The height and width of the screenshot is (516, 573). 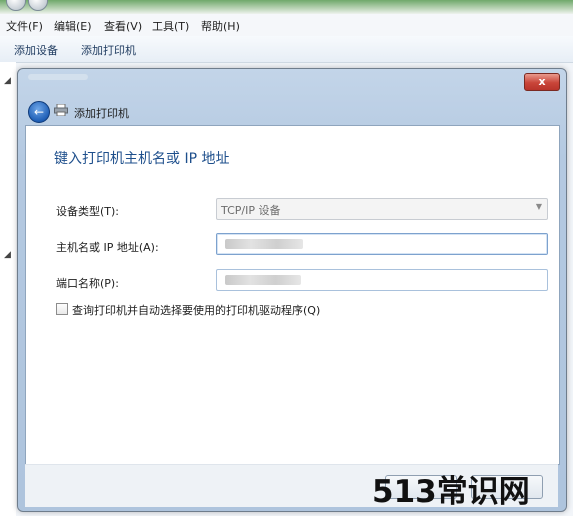 I want to click on dialog-title-blurred, so click(x=58, y=77).